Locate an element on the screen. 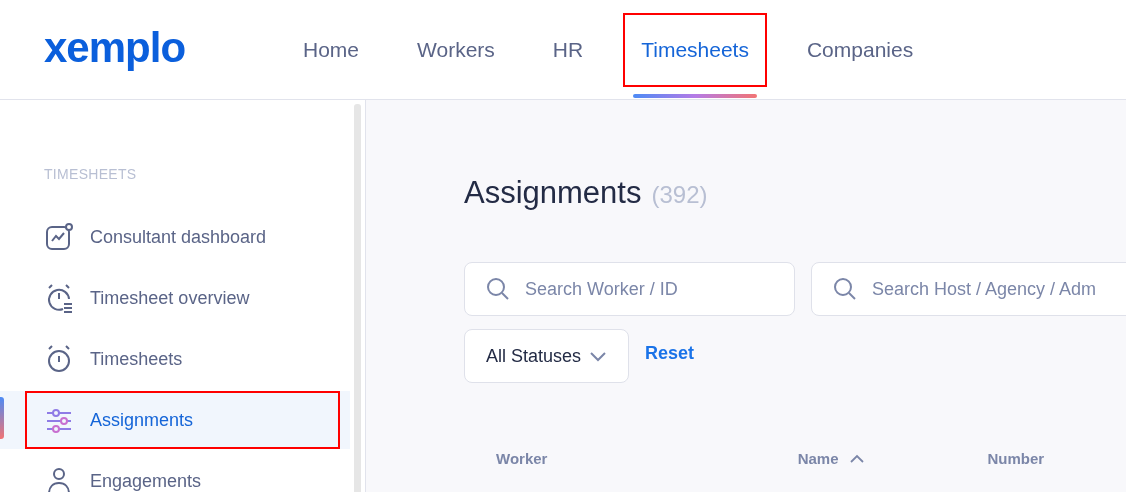  sidebar-item: Assignments is located at coordinates (175, 420).